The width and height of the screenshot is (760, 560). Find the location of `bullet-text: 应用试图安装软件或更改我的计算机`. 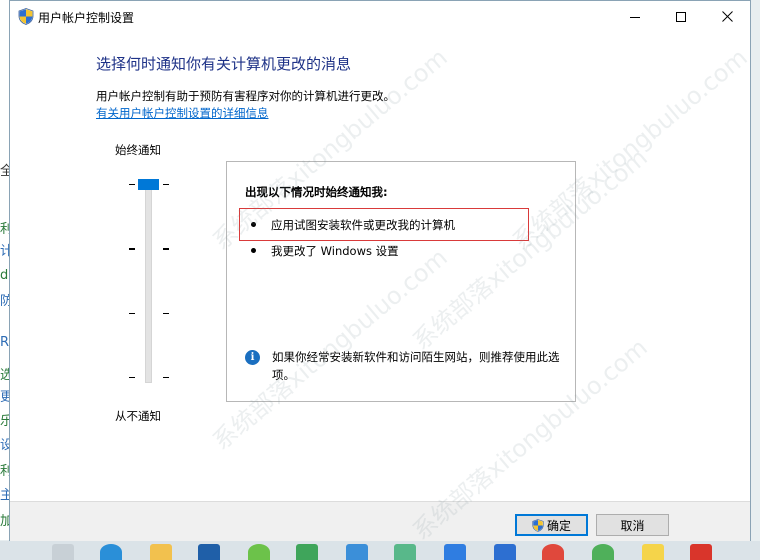

bullet-text: 应用试图安装软件或更改我的计算机 is located at coordinates (363, 225).